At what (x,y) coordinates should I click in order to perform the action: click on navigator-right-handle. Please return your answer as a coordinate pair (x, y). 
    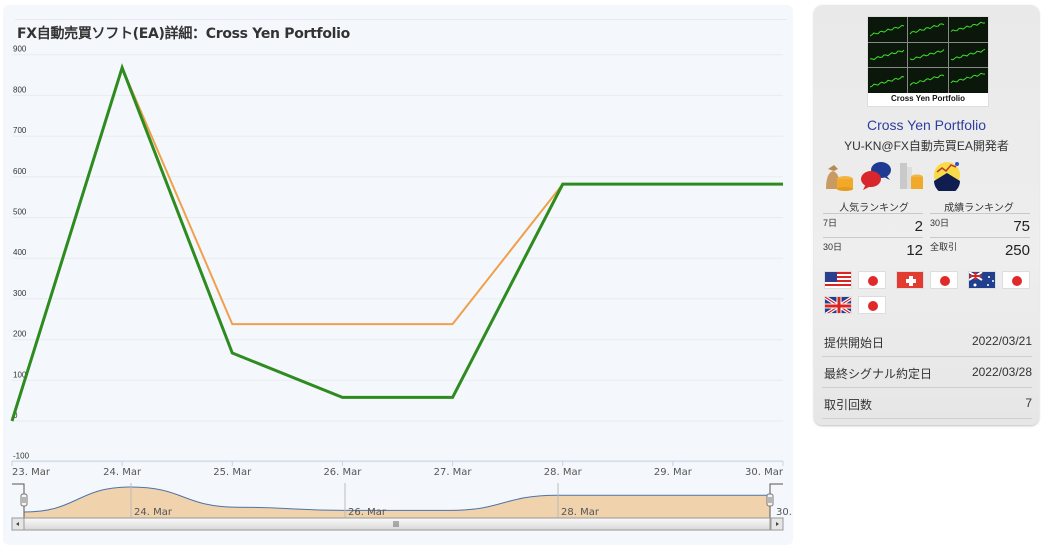
    Looking at the image, I should click on (770, 500).